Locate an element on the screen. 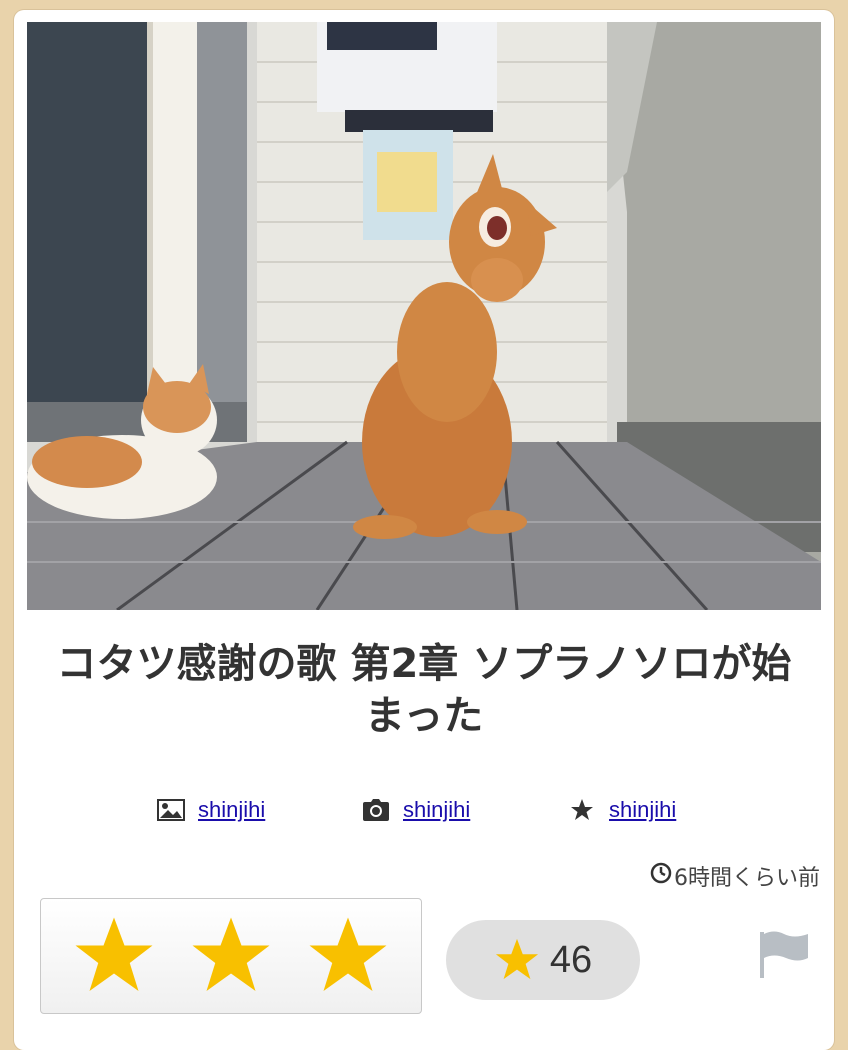 Image resolution: width=848 pixels, height=1050 pixels. time-ago: 6時間くらい前 is located at coordinates (735, 876).